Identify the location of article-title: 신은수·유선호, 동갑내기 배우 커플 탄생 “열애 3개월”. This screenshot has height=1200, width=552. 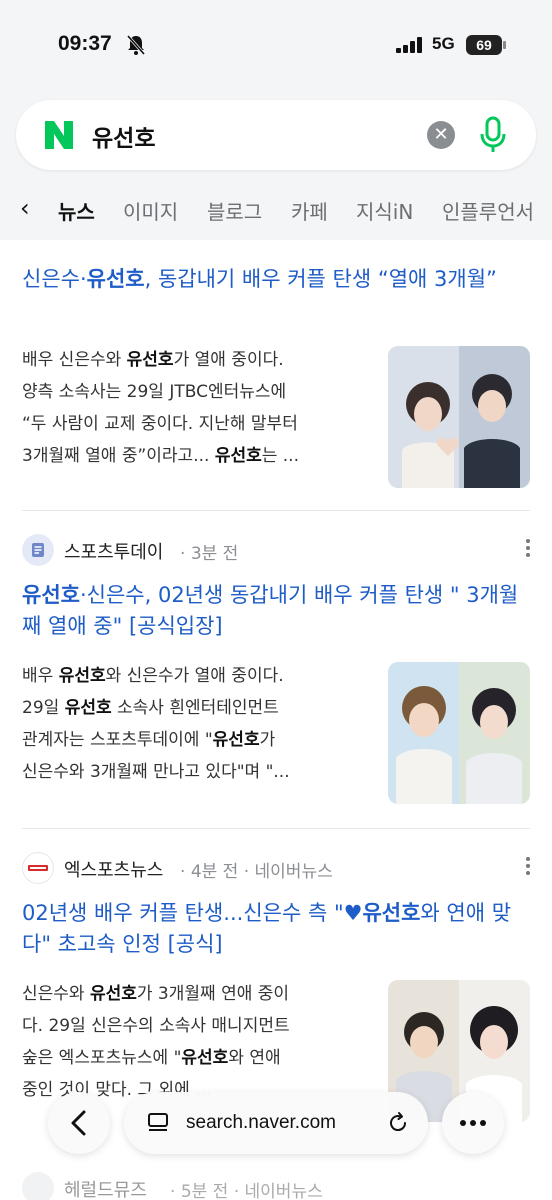
(277, 279).